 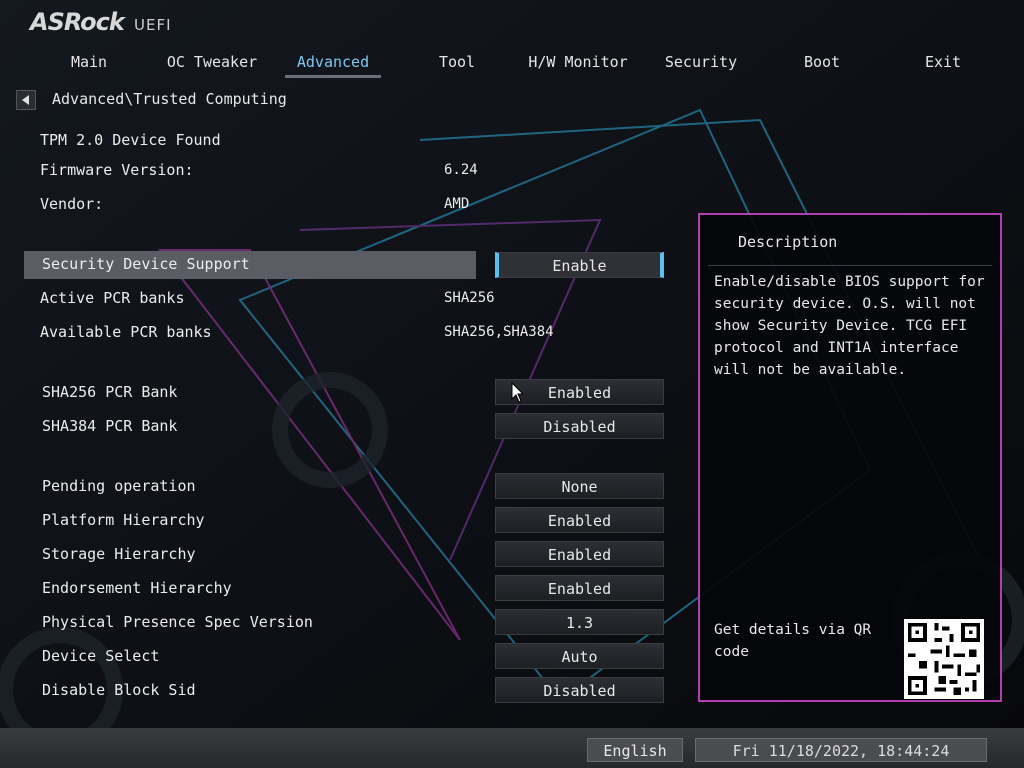 I want to click on device-select-label: Device Select, so click(x=101, y=656).